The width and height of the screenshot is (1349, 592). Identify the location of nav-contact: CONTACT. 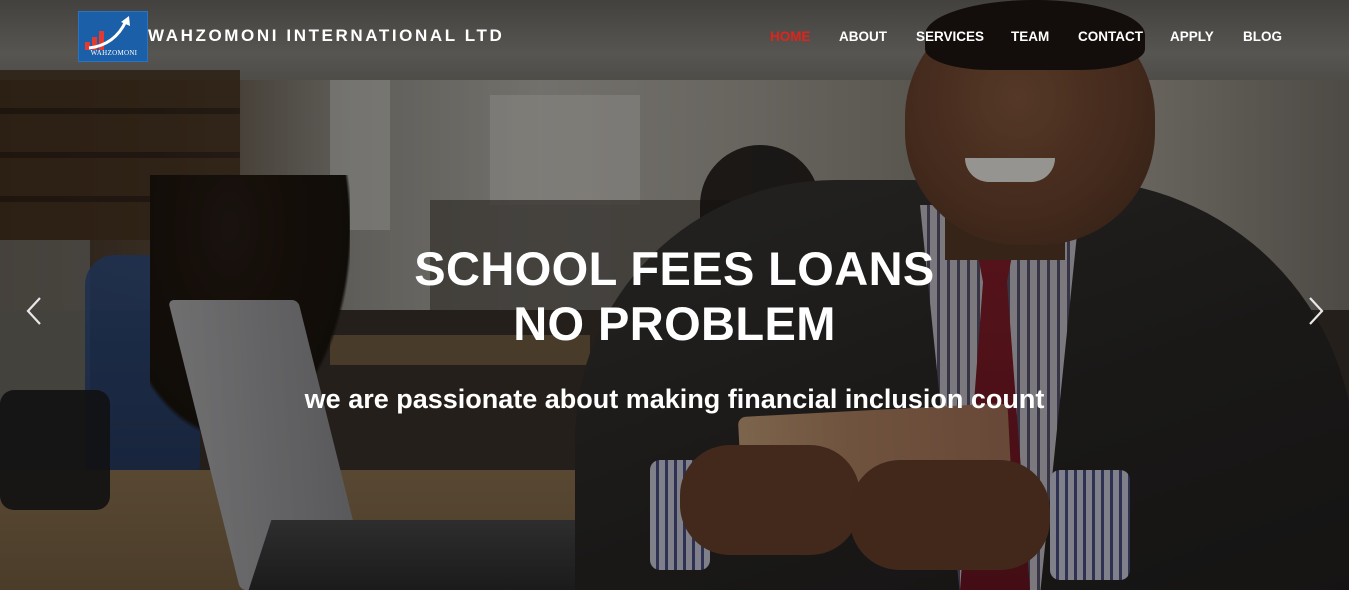
(1110, 36).